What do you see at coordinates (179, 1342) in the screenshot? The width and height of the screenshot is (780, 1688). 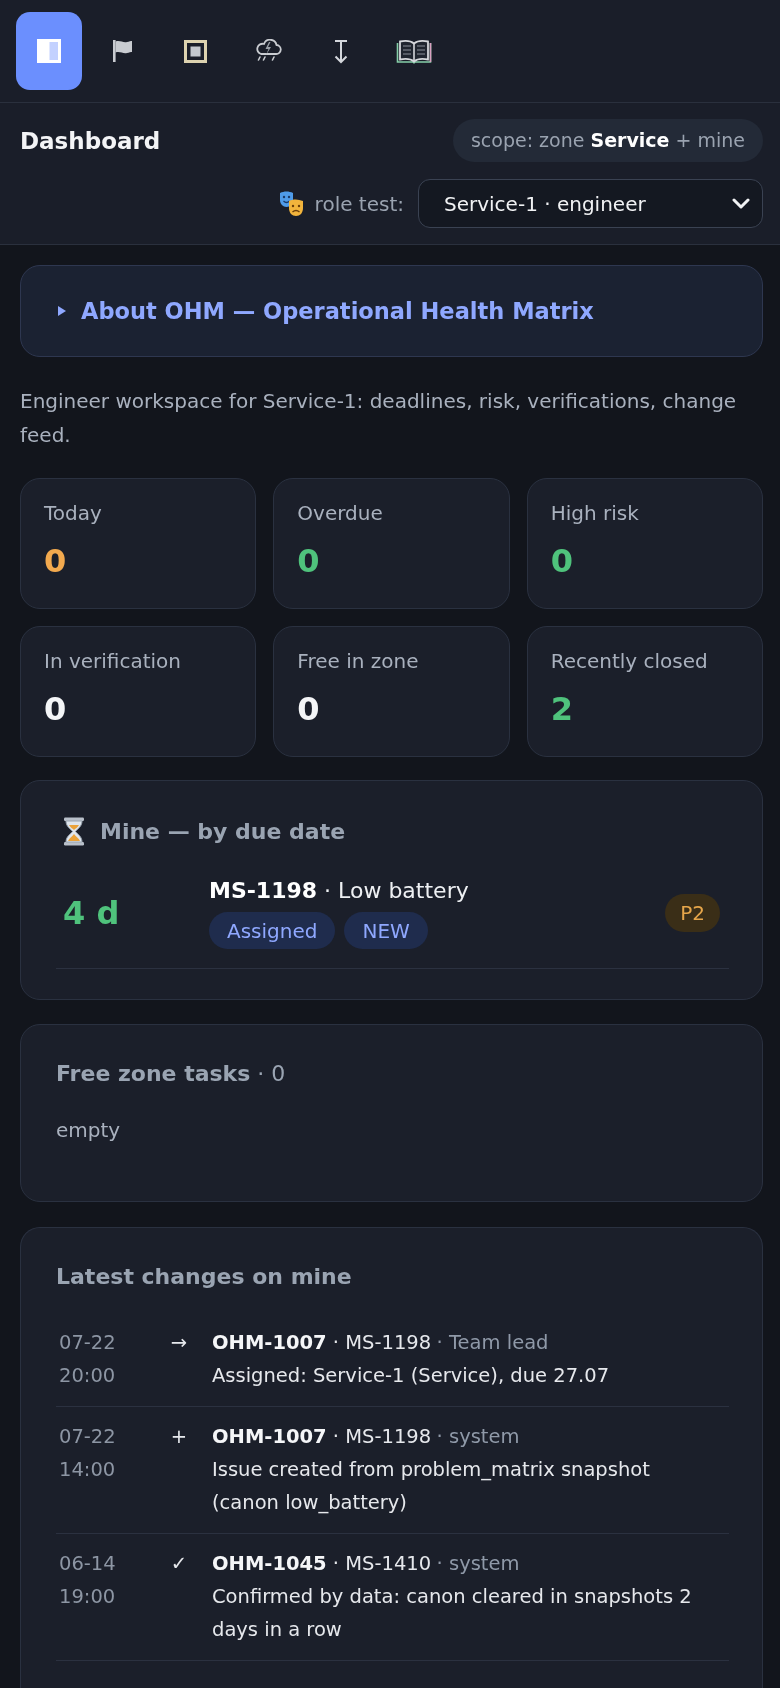 I see `change-type-symbol: →` at bounding box center [179, 1342].